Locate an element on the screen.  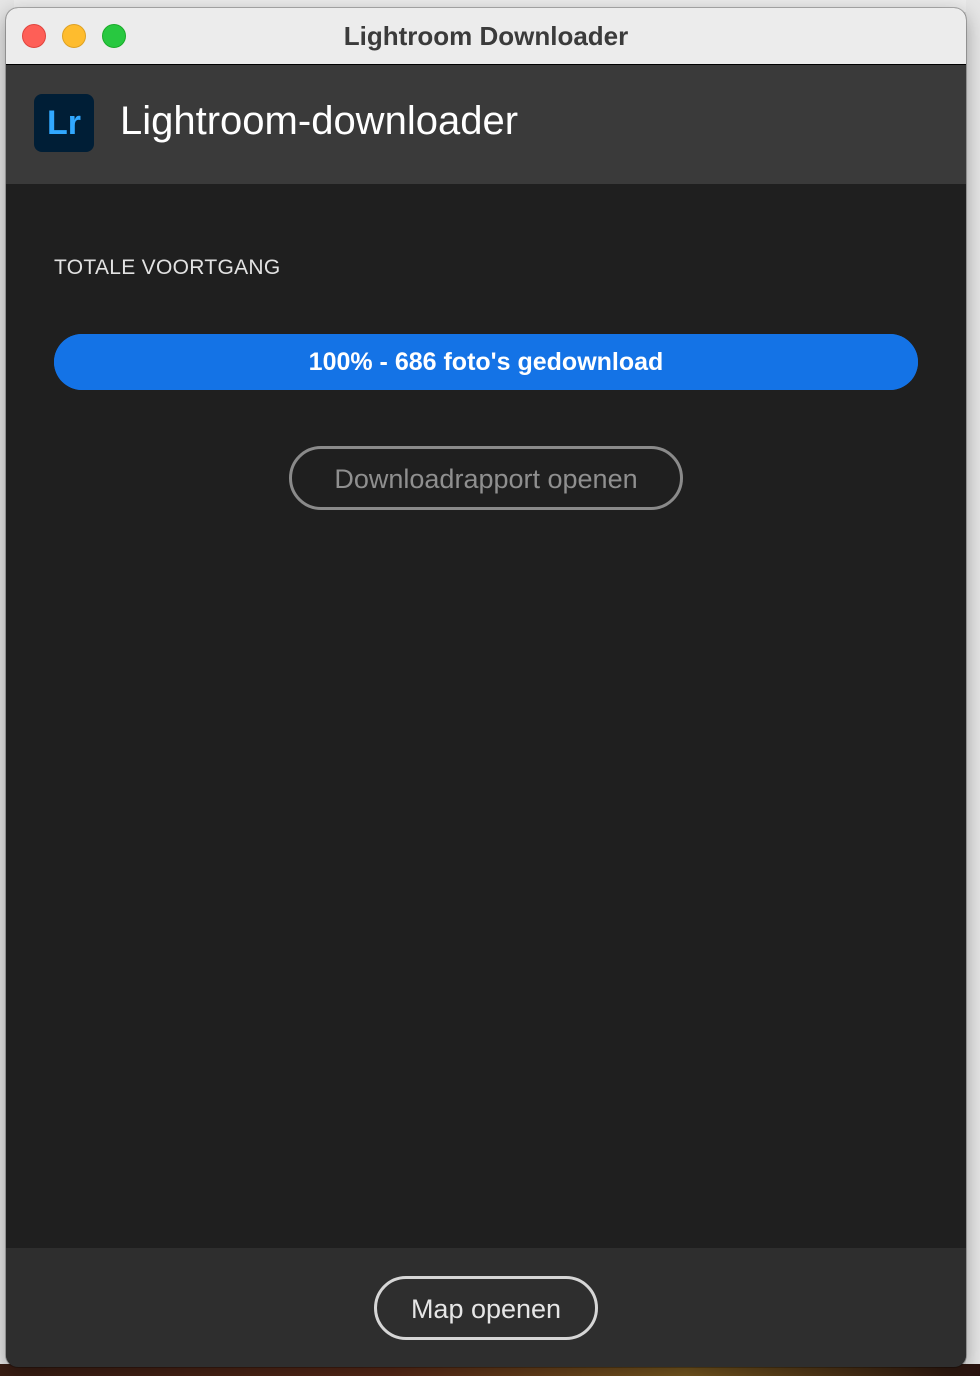
open-folder-button: Map openen is located at coordinates (486, 1308).